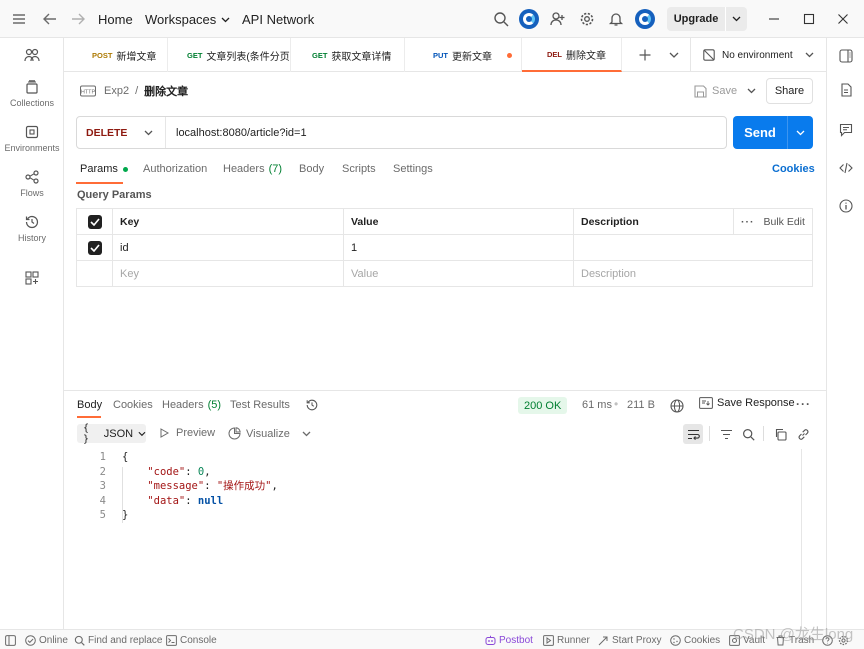 The height and width of the screenshot is (649, 864). Describe the element at coordinates (846, 168) in the screenshot. I see `code-snippet-icon` at that location.